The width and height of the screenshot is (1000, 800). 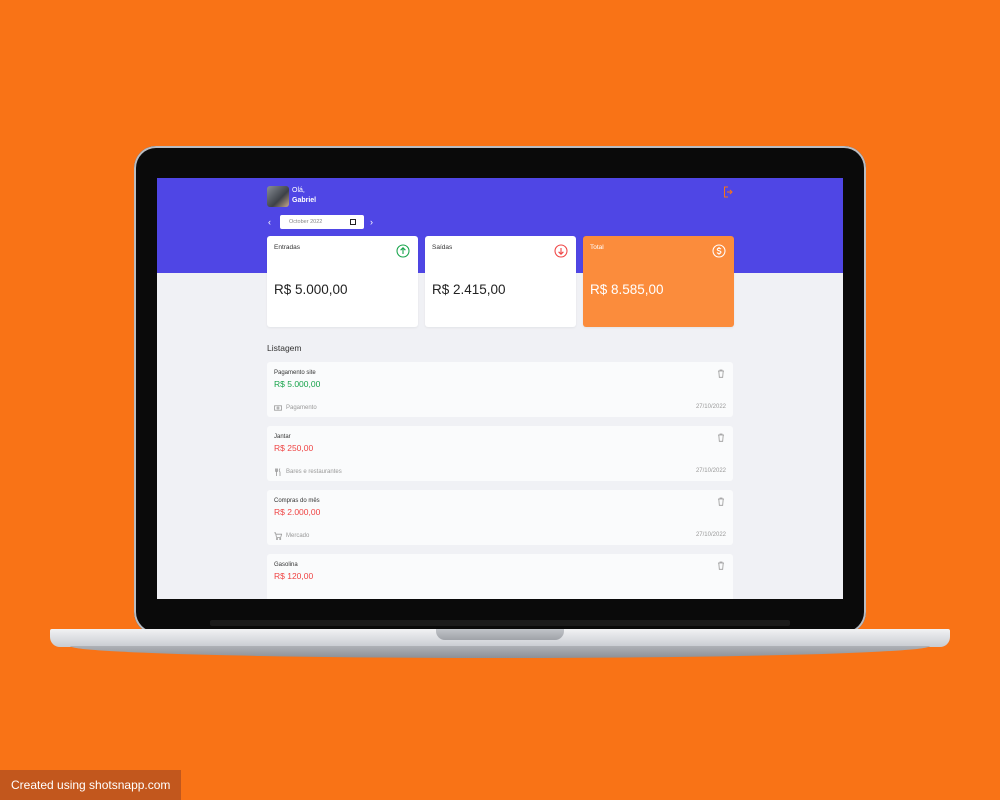 What do you see at coordinates (469, 289) in the screenshot?
I see `card-value: R$ 2.415,00` at bounding box center [469, 289].